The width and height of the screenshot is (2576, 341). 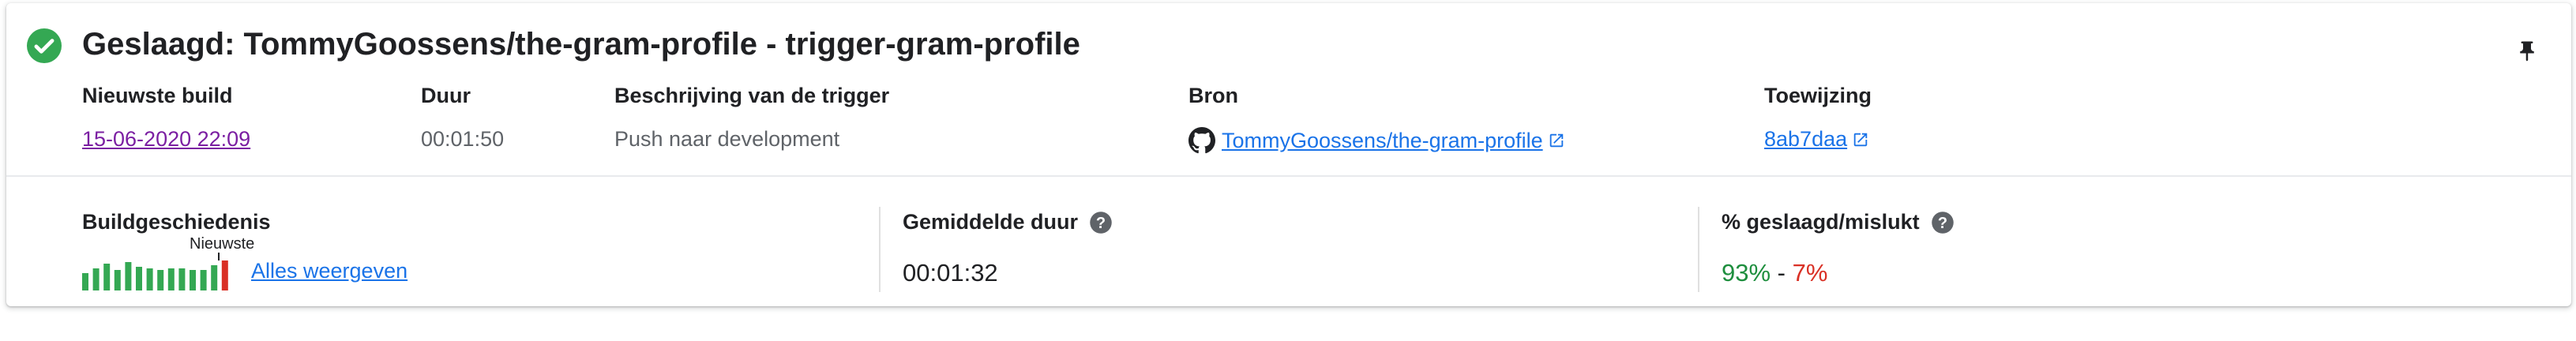 I want to click on pass-fail-rate: 93% - 7%, so click(x=1774, y=273).